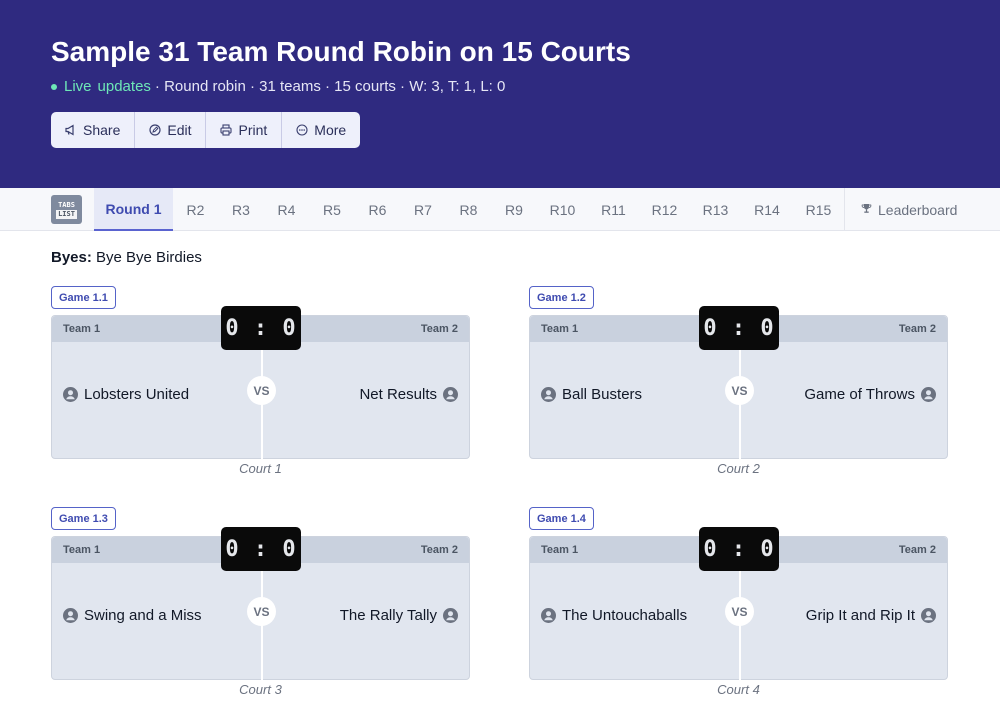 The image size is (1000, 709). I want to click on team1: Lobsters United, so click(126, 394).